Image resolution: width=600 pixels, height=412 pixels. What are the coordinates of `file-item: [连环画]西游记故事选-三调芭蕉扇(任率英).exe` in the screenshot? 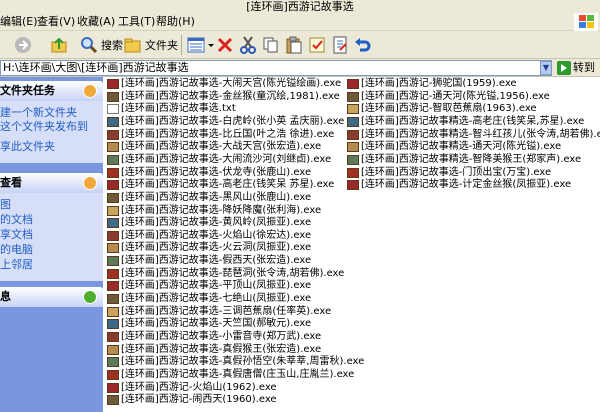 It's located at (219, 312).